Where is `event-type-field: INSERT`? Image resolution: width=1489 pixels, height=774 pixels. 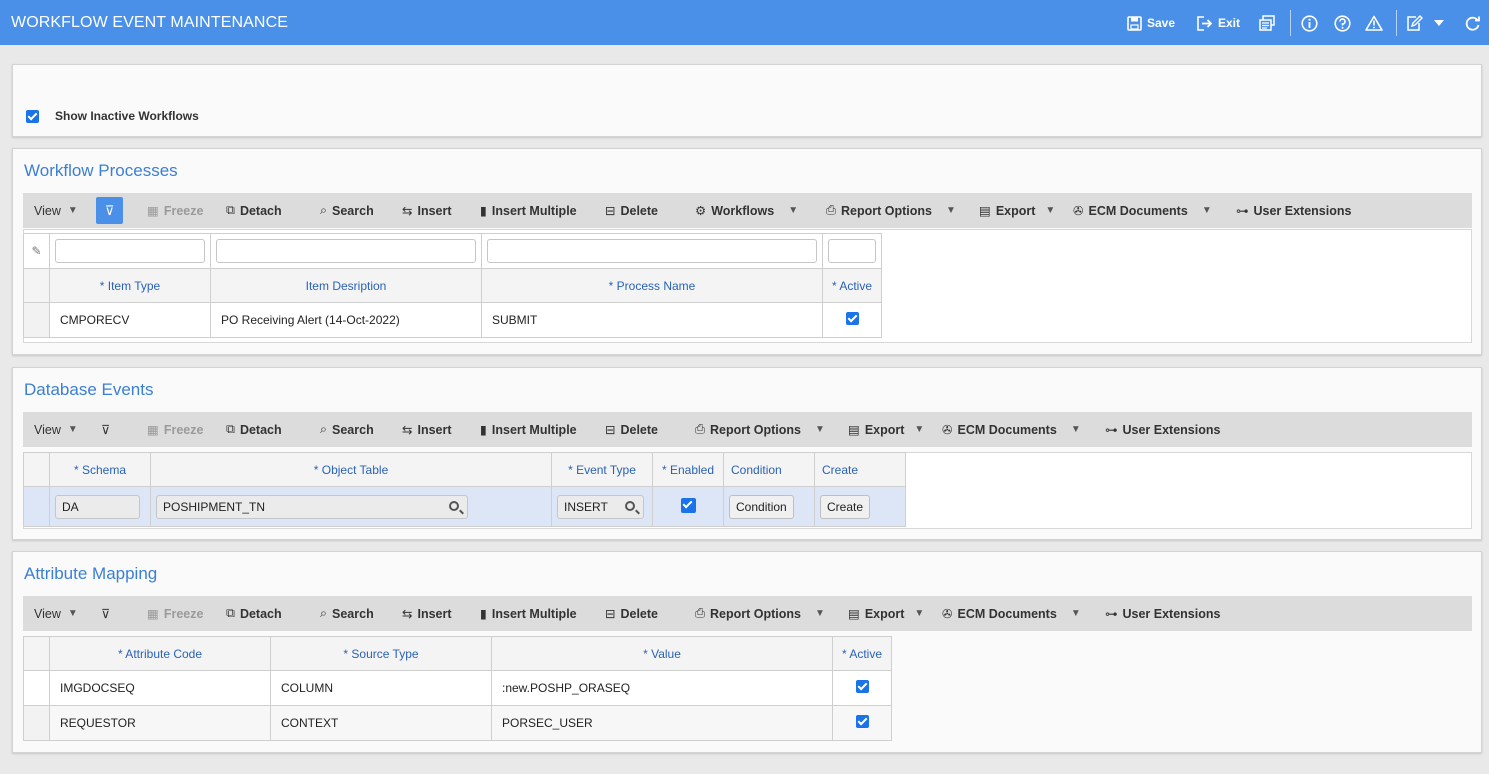
event-type-field: INSERT is located at coordinates (600, 506).